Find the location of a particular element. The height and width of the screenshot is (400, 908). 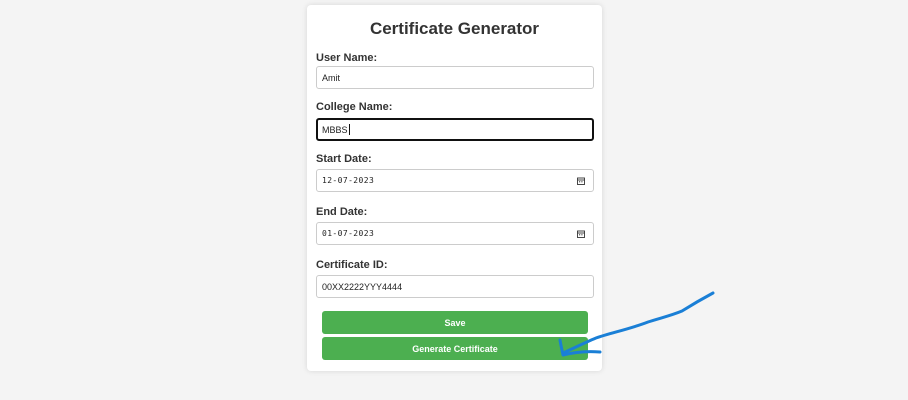

user-name-label: User Name: is located at coordinates (347, 58).